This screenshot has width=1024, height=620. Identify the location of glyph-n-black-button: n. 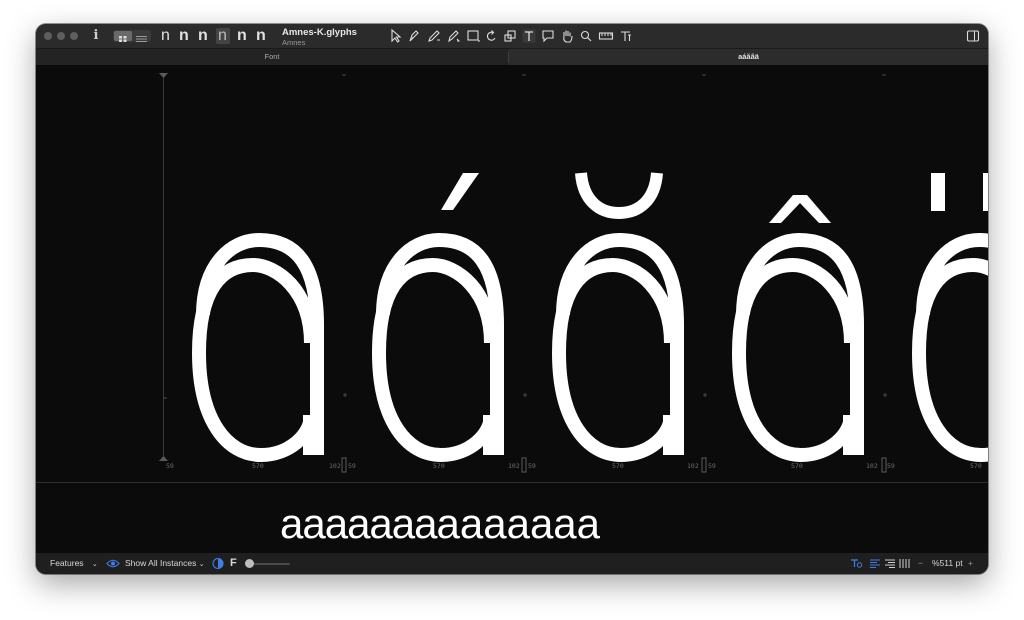
(261, 35).